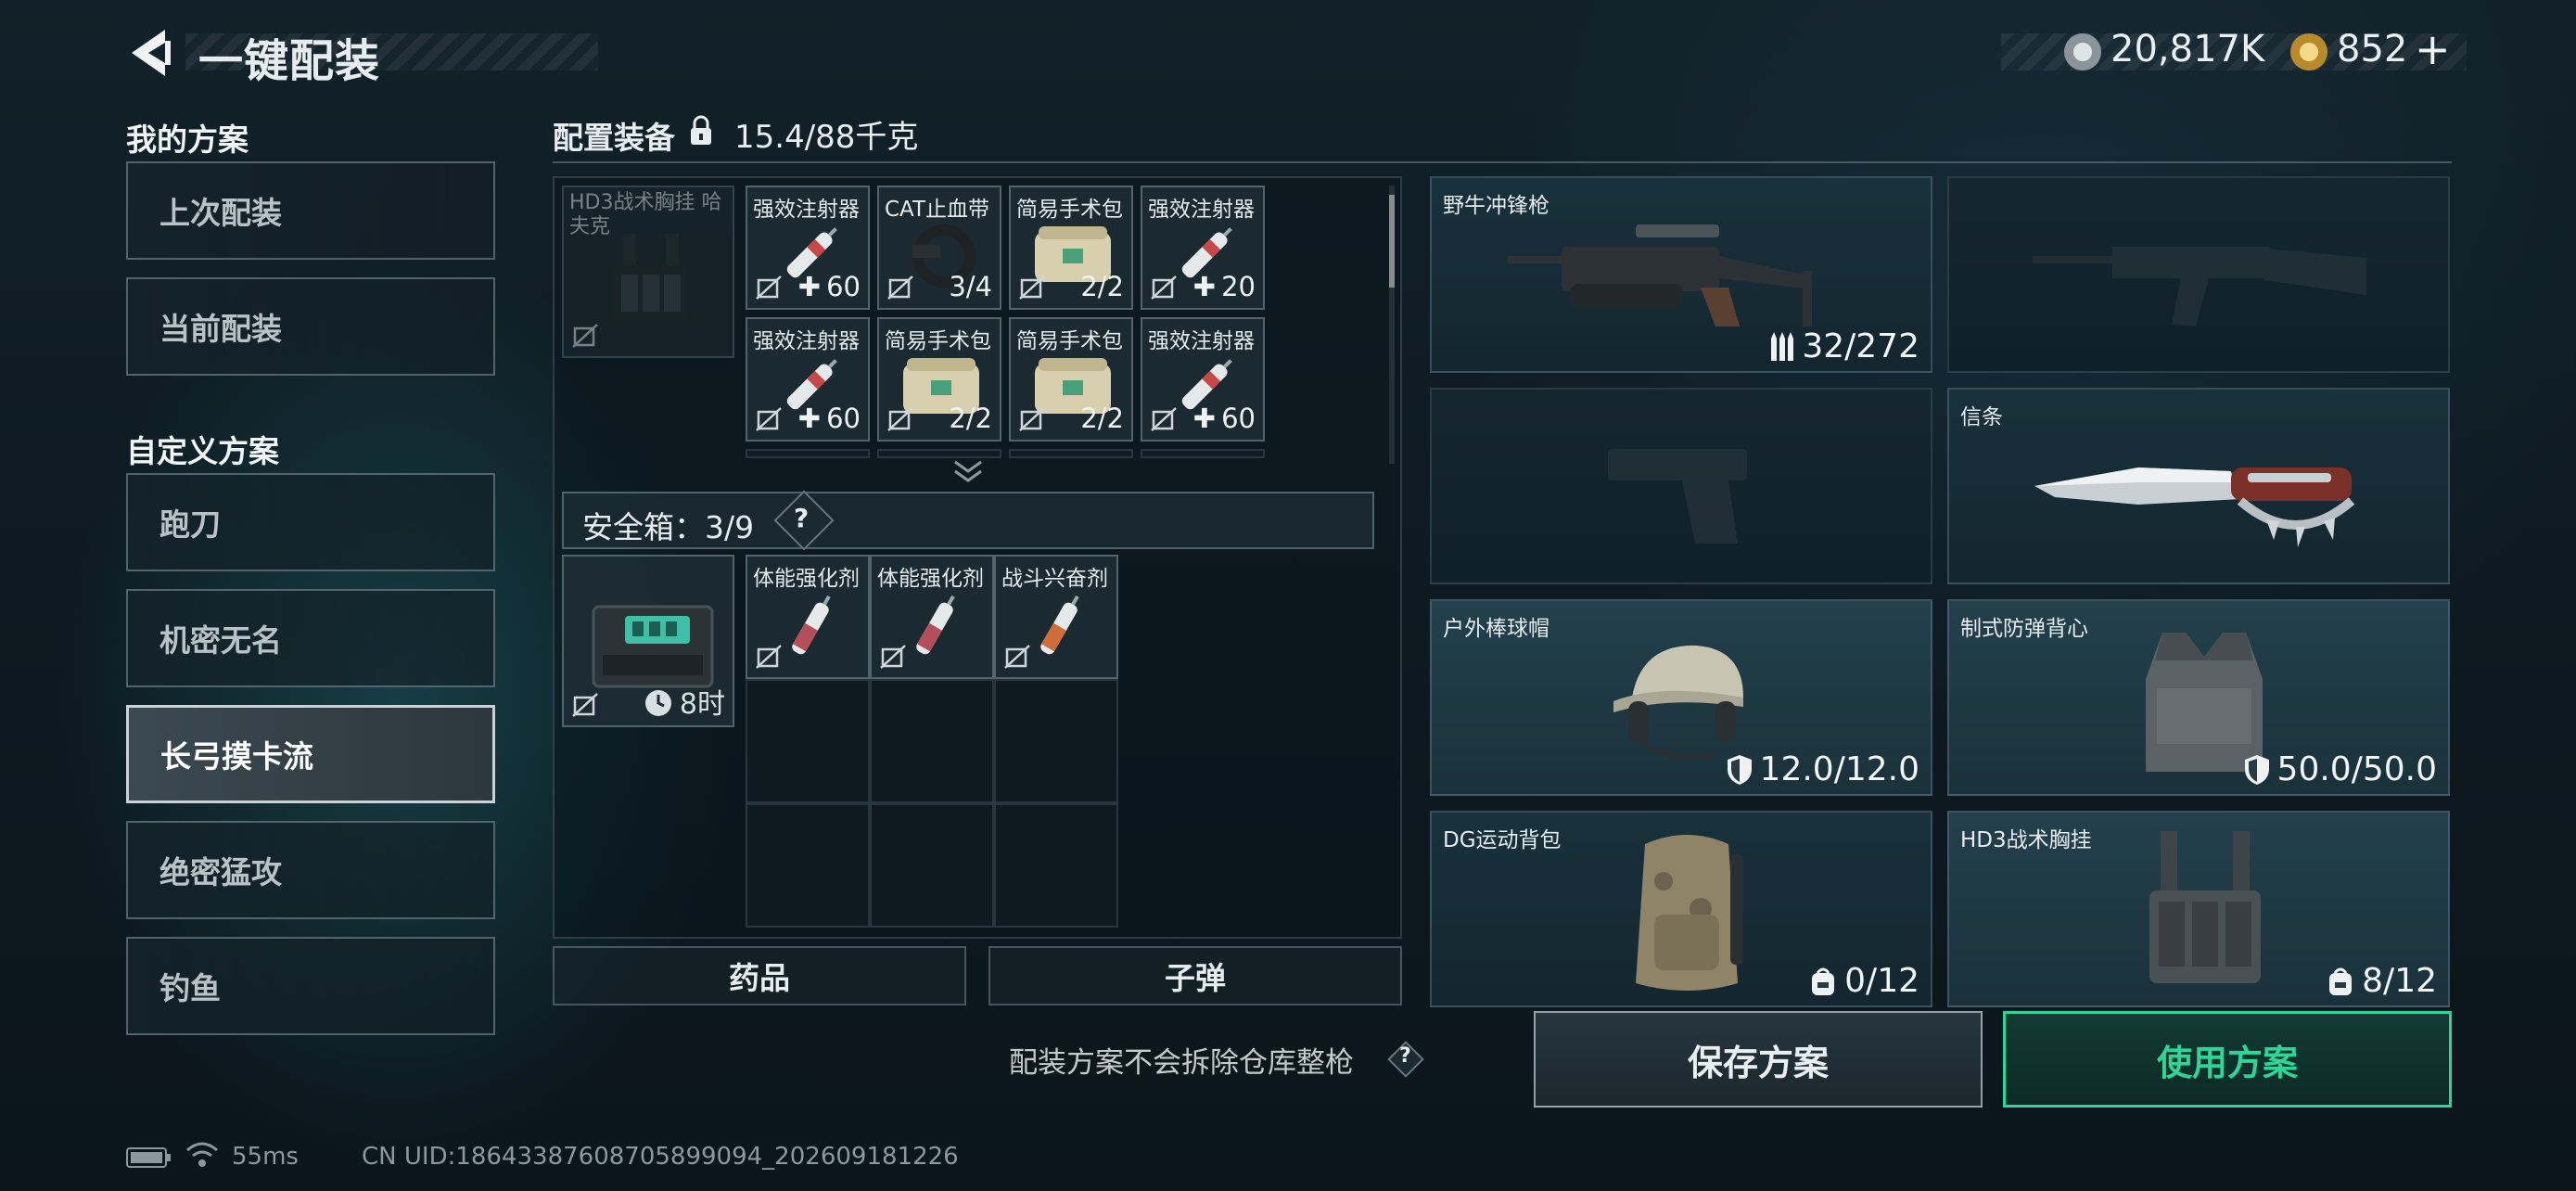  What do you see at coordinates (651, 277) in the screenshot?
I see `rig-silhouette-icon` at bounding box center [651, 277].